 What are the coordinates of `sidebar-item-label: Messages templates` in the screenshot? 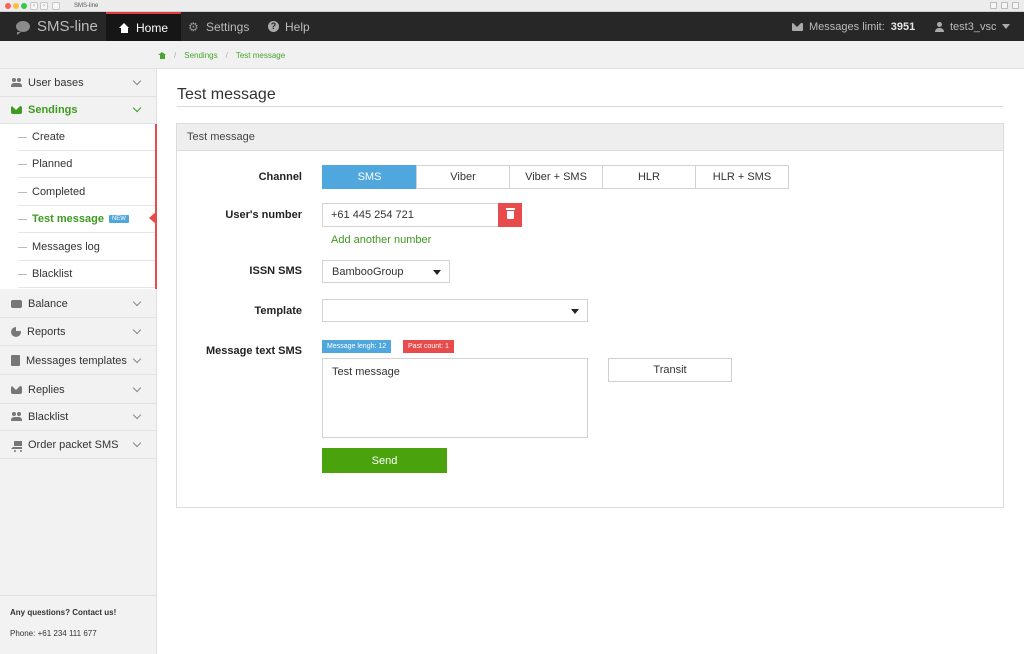 It's located at (76, 360).